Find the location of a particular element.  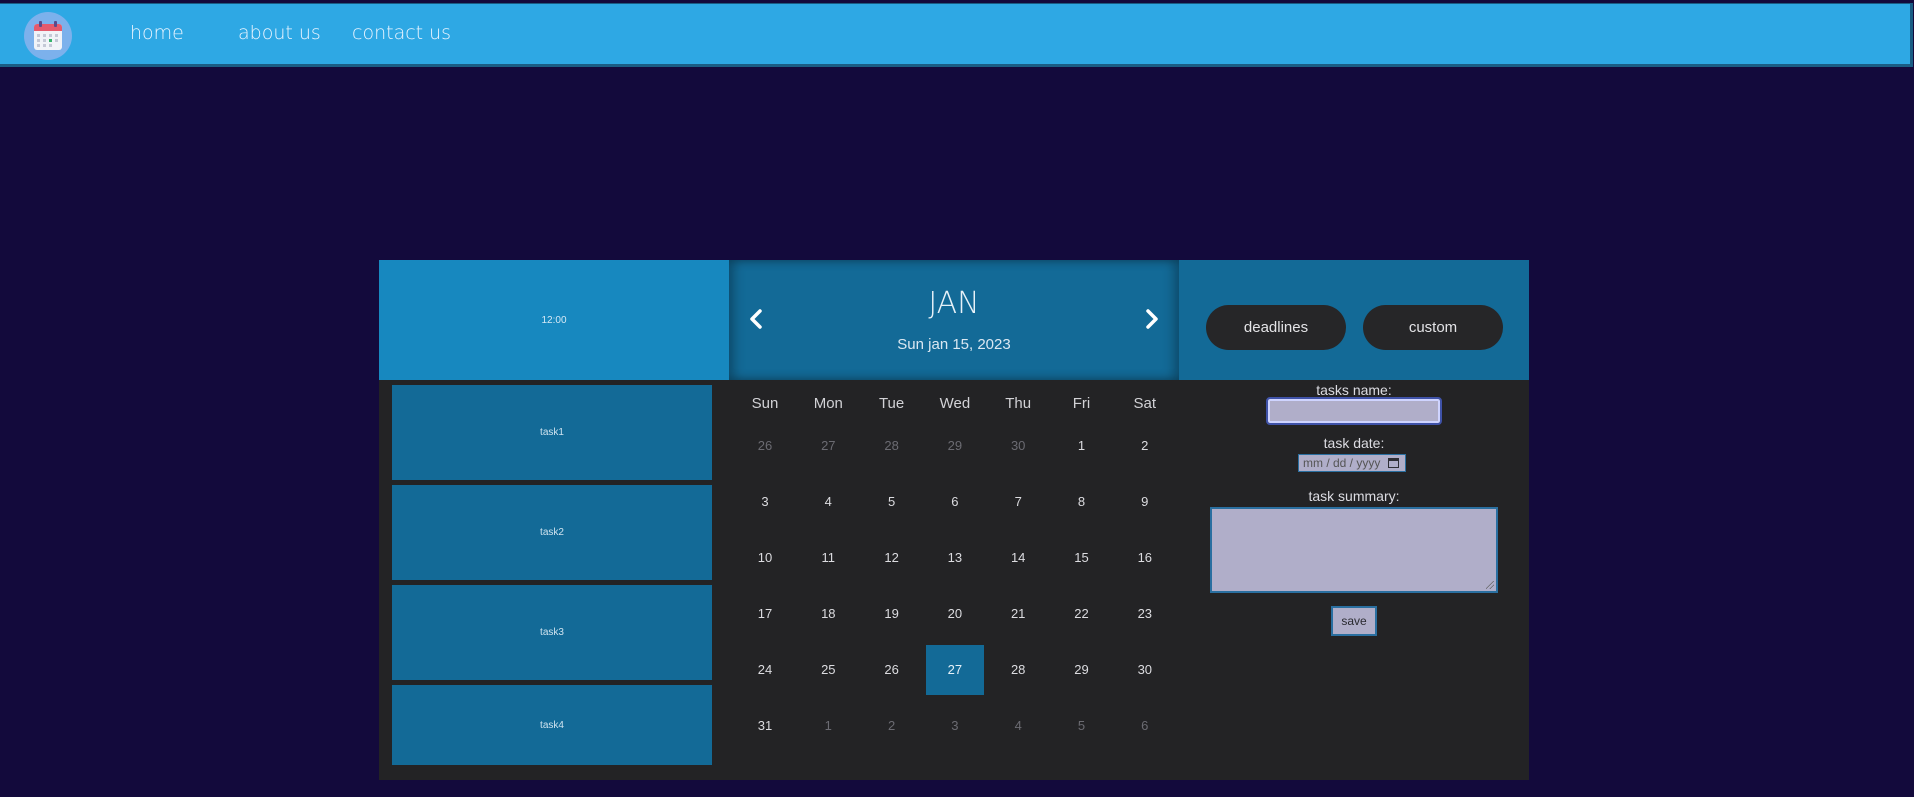

calendar-day: 15 is located at coordinates (1082, 558).